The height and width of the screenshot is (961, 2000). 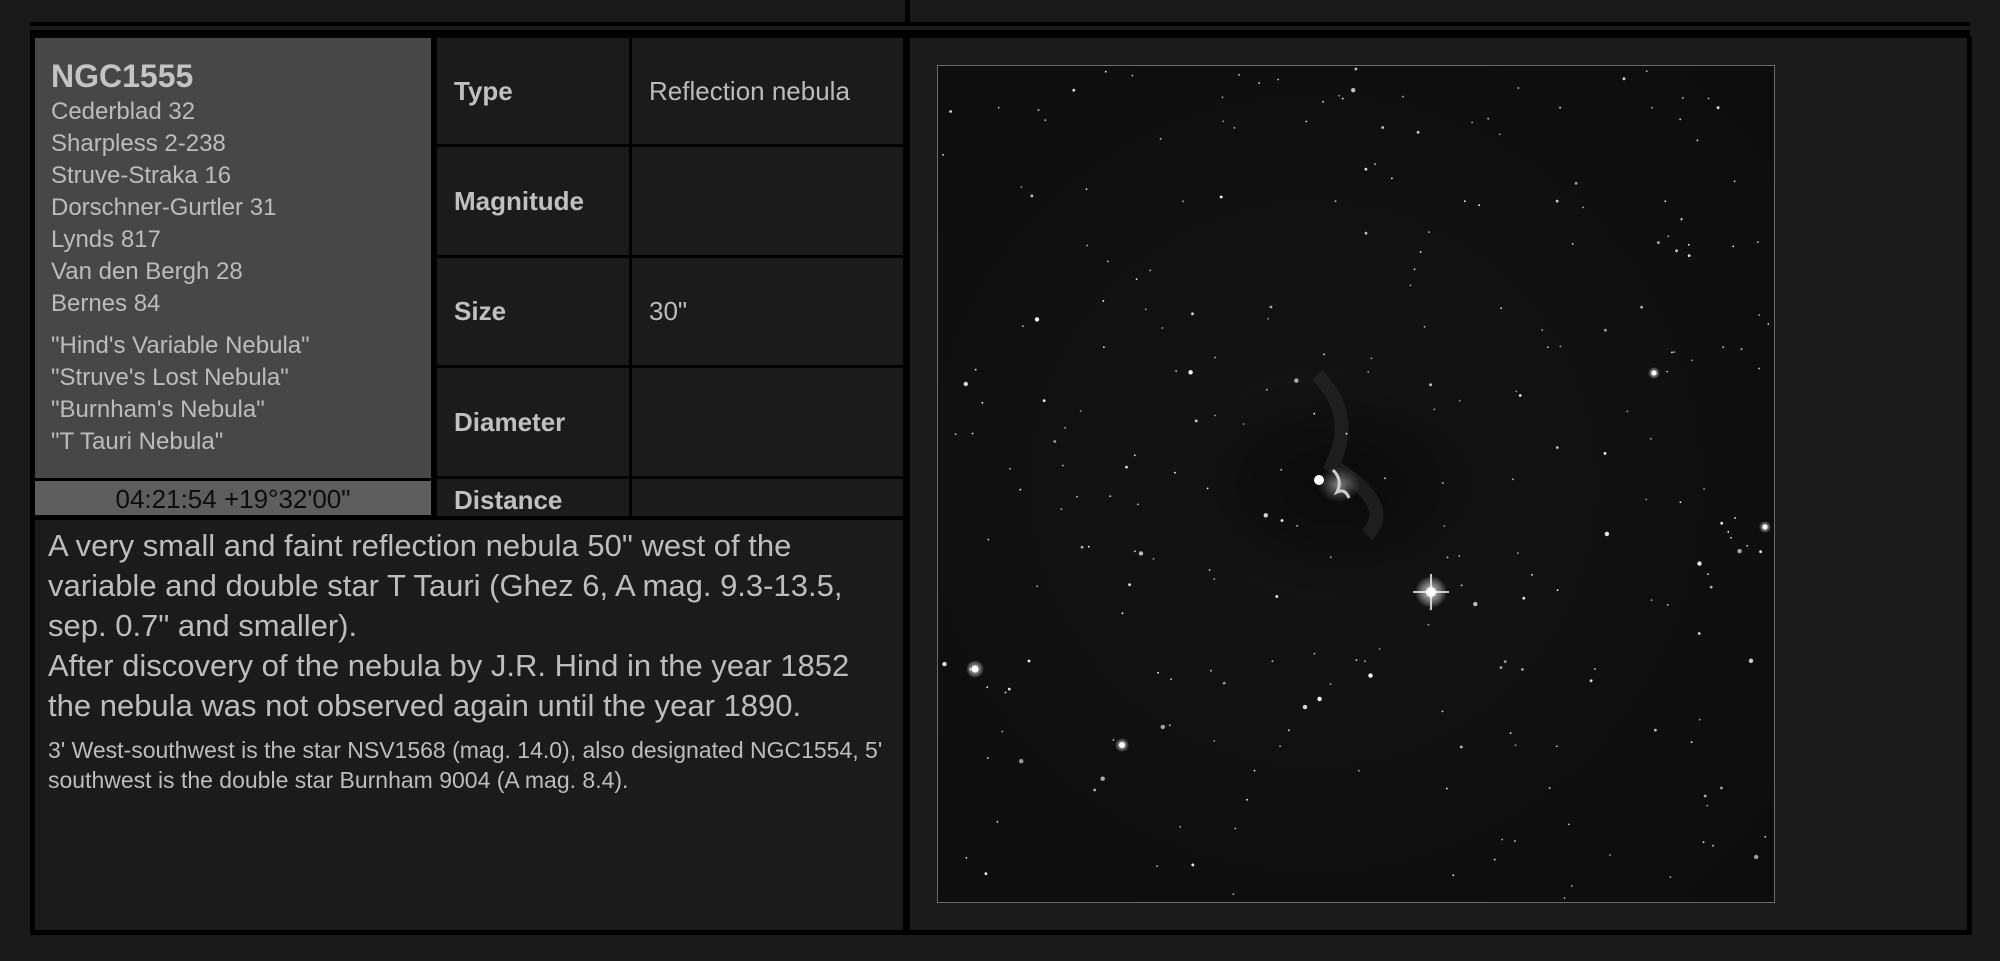 I want to click on diameter-label: Diameter, so click(x=533, y=422).